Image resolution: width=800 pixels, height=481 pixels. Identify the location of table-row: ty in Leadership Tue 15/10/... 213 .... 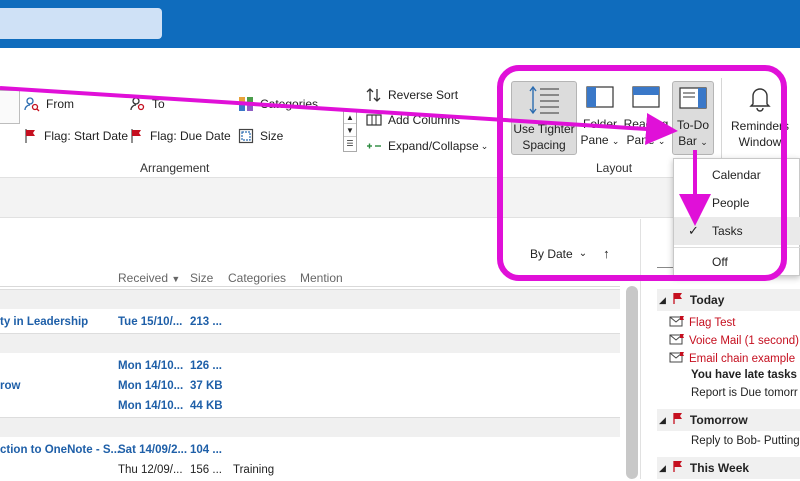
(310, 323).